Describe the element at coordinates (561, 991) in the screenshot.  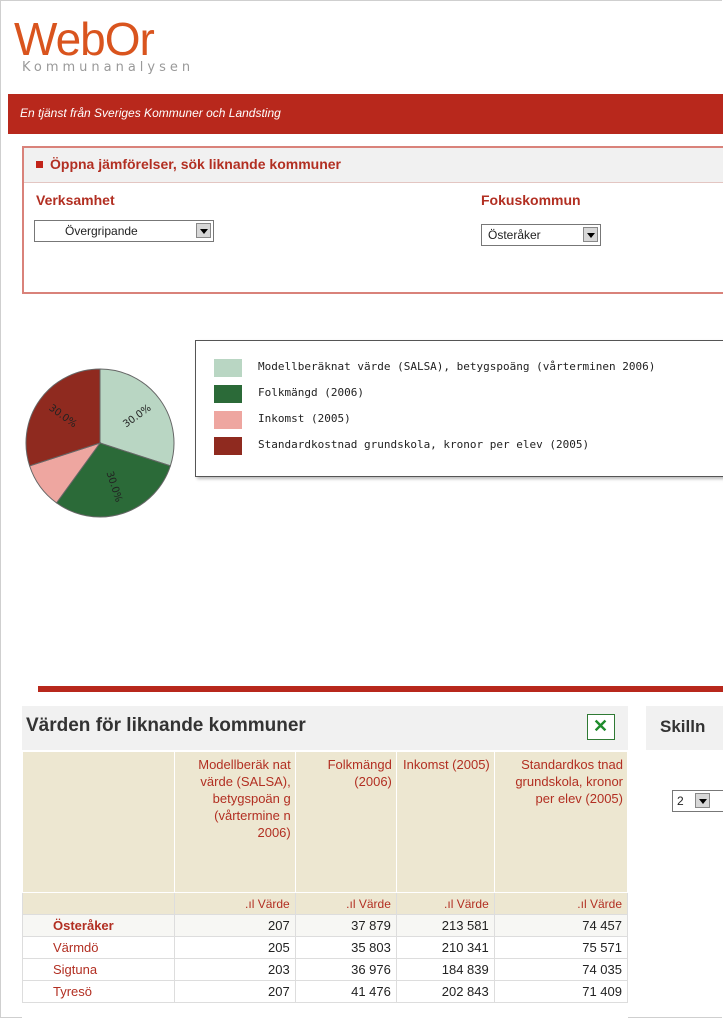
I see `table-cell: 71 409` at that location.